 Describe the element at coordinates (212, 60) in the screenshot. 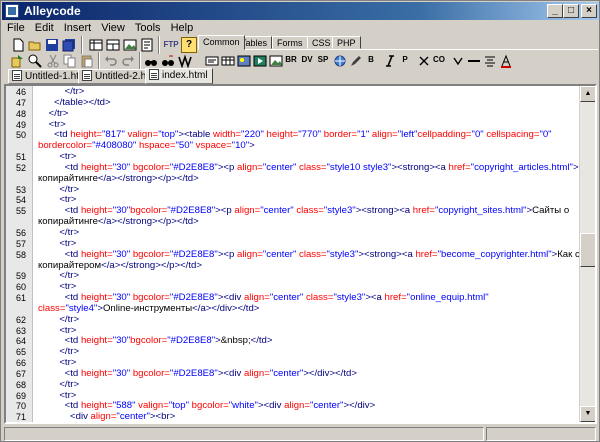

I see `insert-form-icon` at that location.